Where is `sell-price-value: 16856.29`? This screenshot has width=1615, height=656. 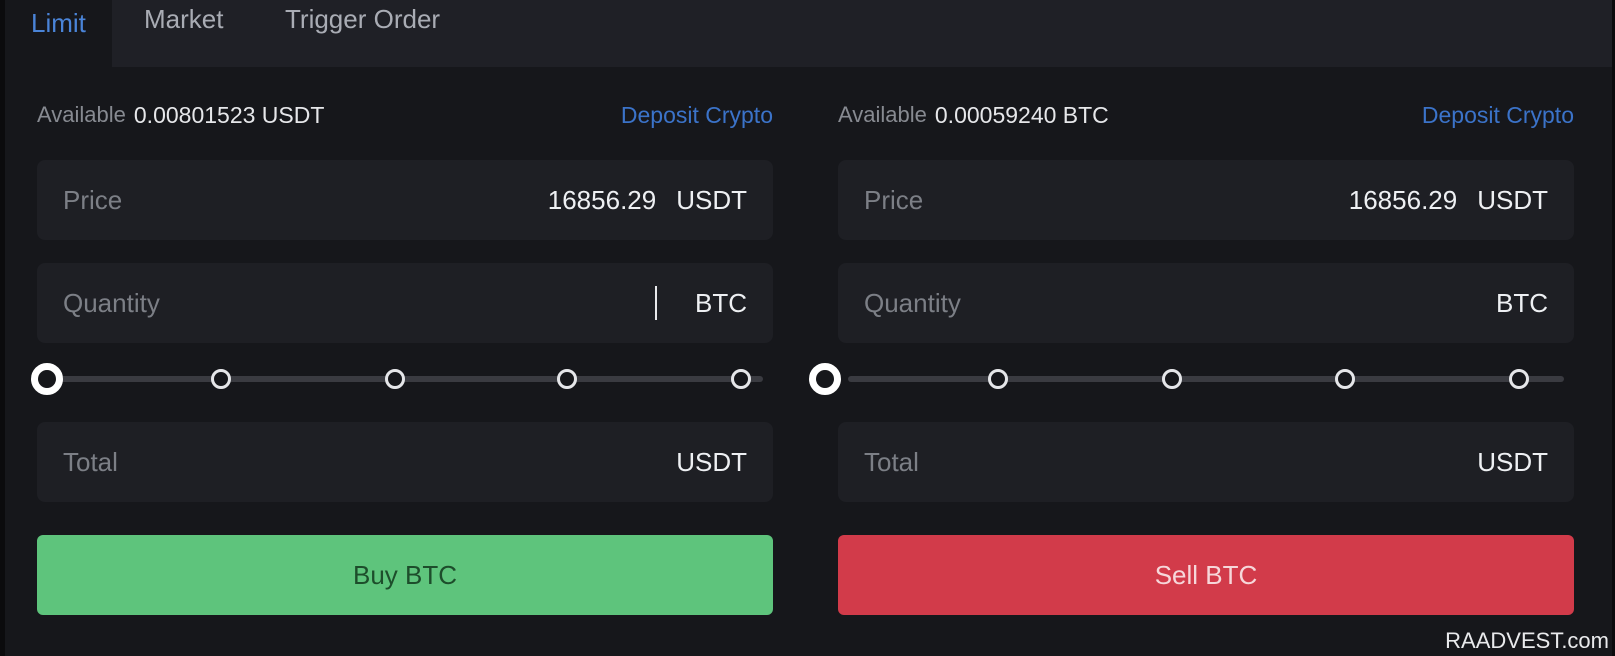 sell-price-value: 16856.29 is located at coordinates (1403, 199).